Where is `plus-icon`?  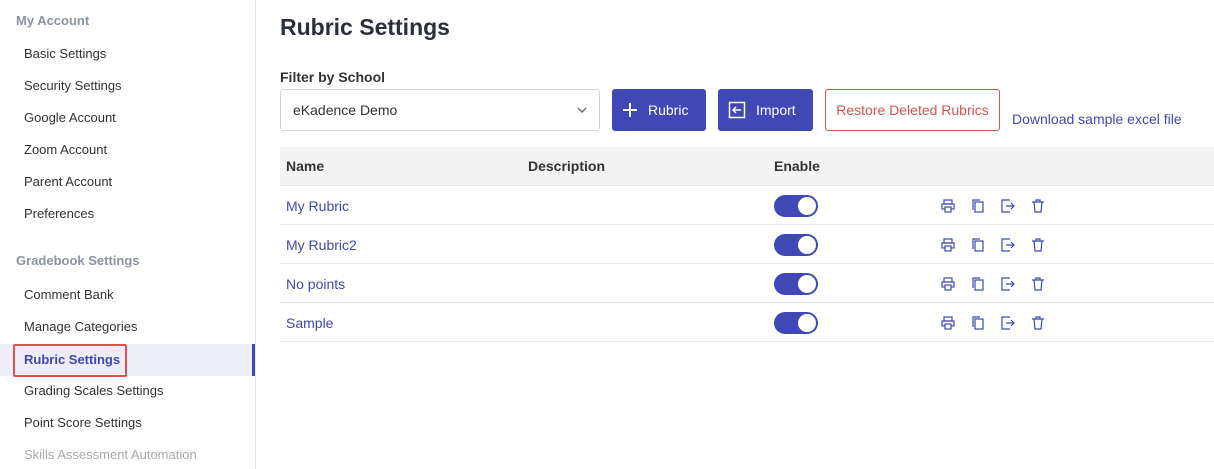
plus-icon is located at coordinates (630, 110).